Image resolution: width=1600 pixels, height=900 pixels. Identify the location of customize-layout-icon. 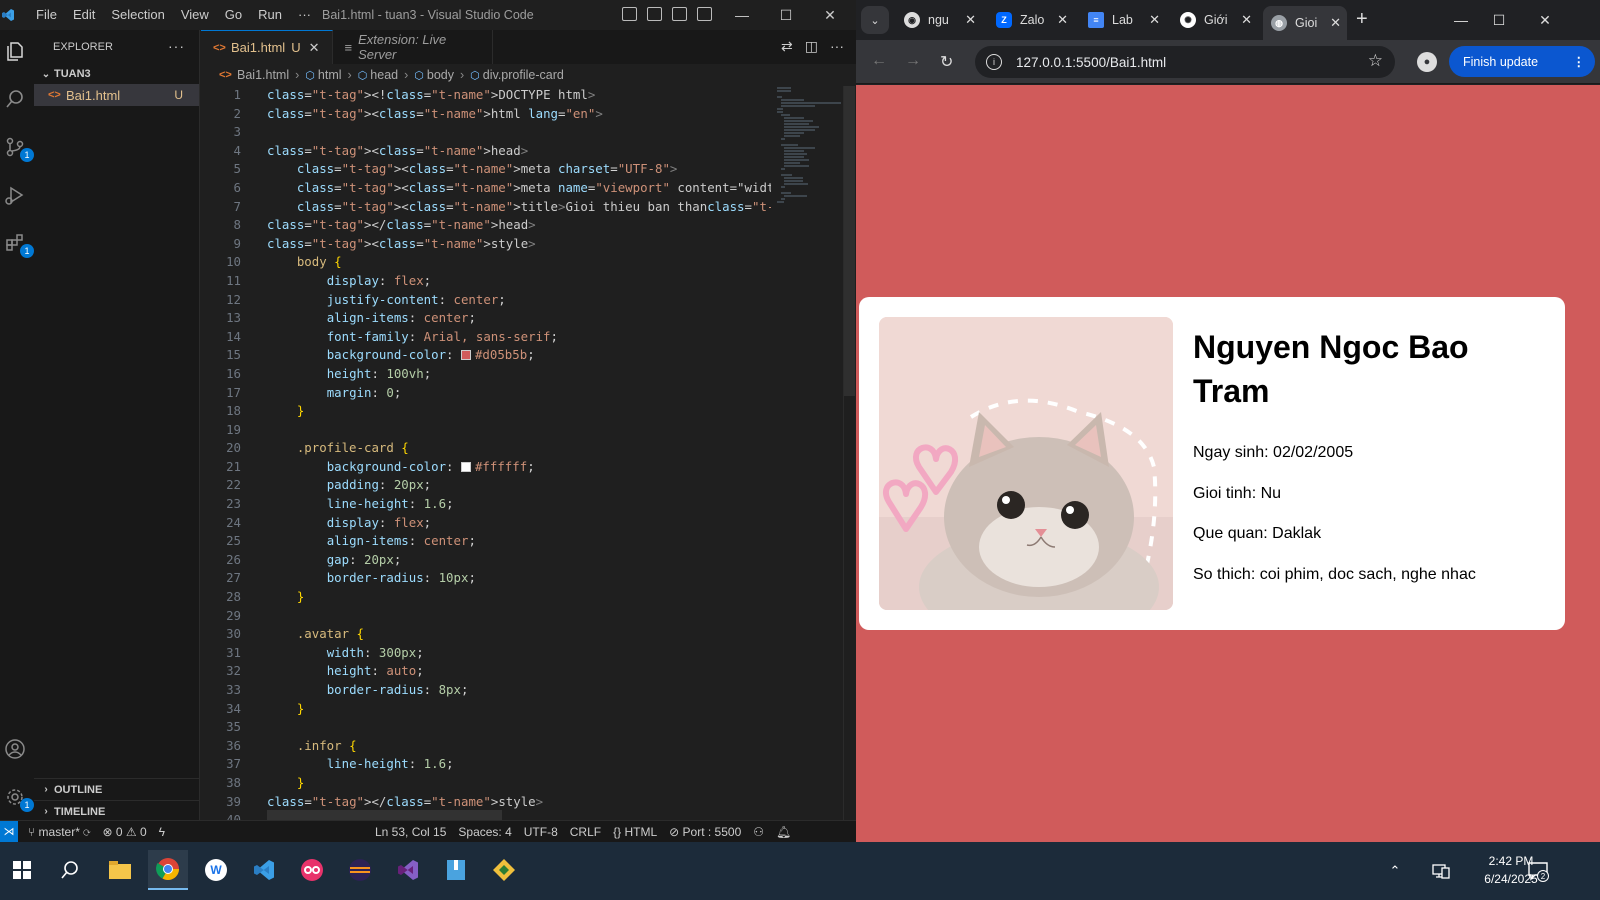
(704, 14).